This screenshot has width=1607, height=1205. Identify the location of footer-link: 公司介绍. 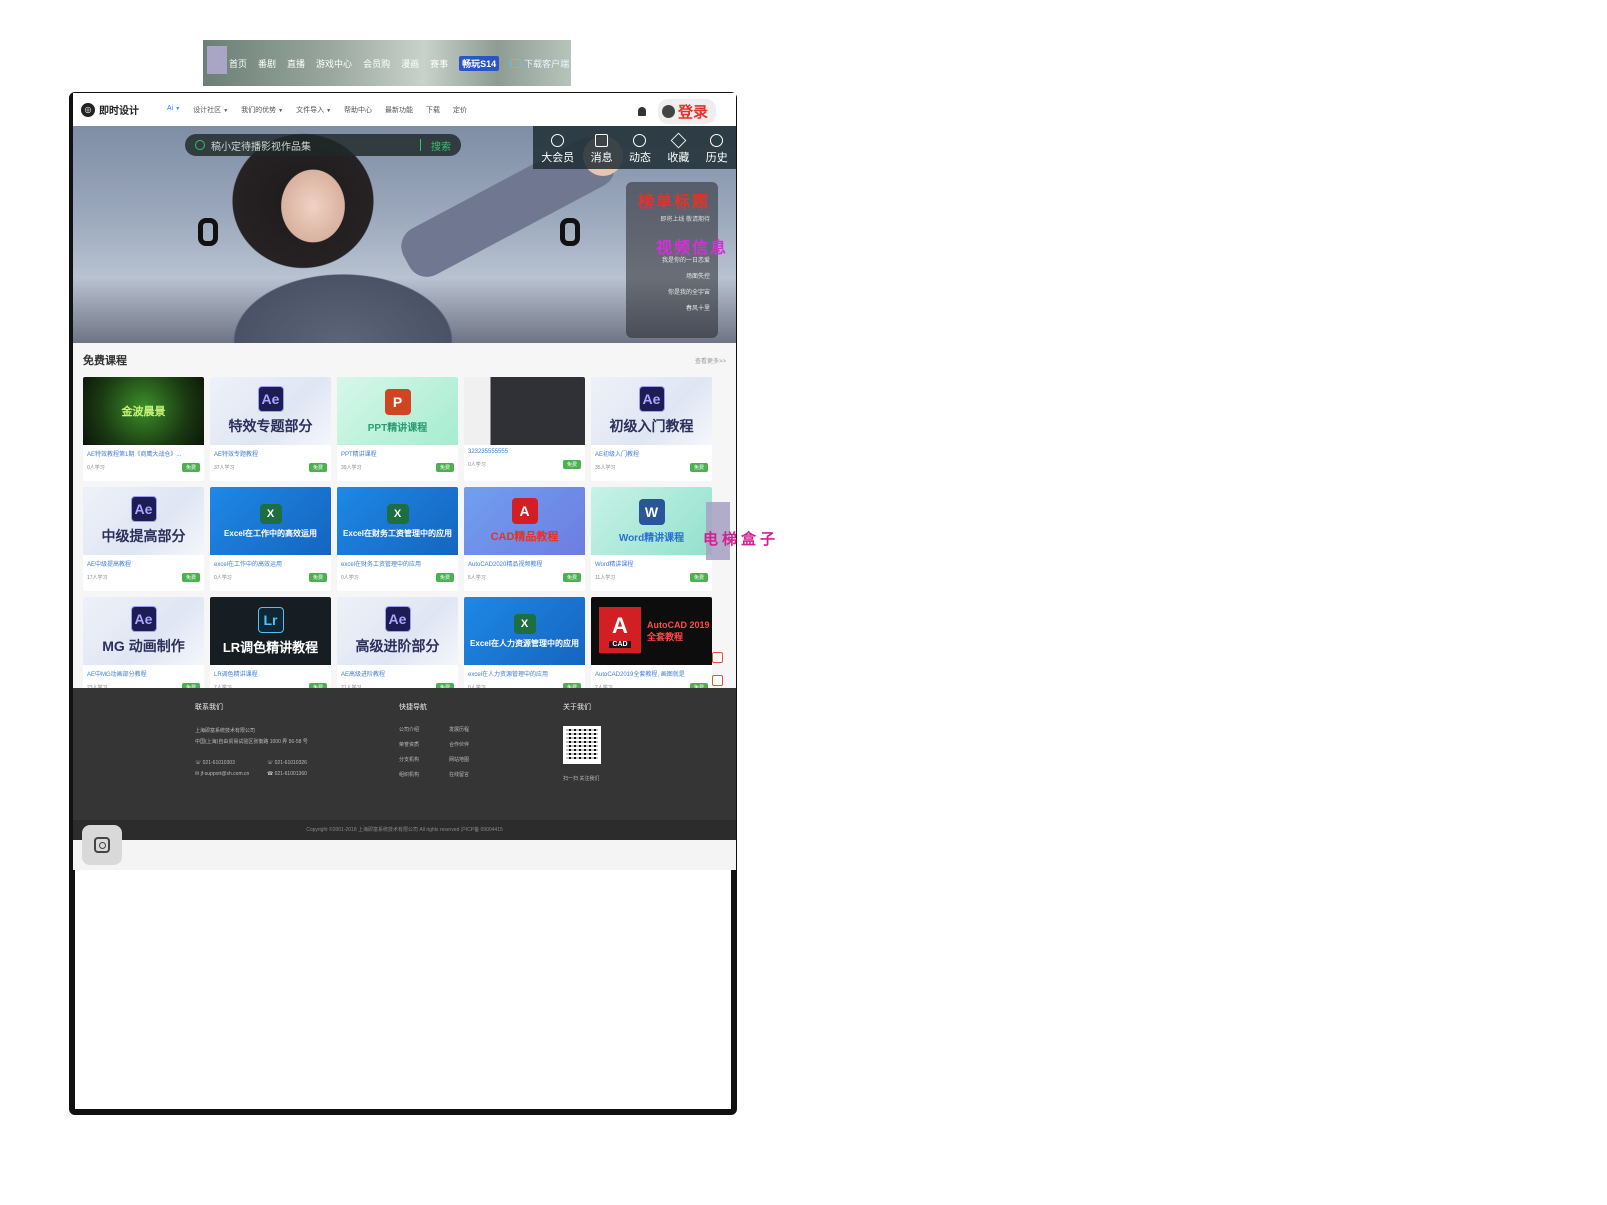
(424, 729).